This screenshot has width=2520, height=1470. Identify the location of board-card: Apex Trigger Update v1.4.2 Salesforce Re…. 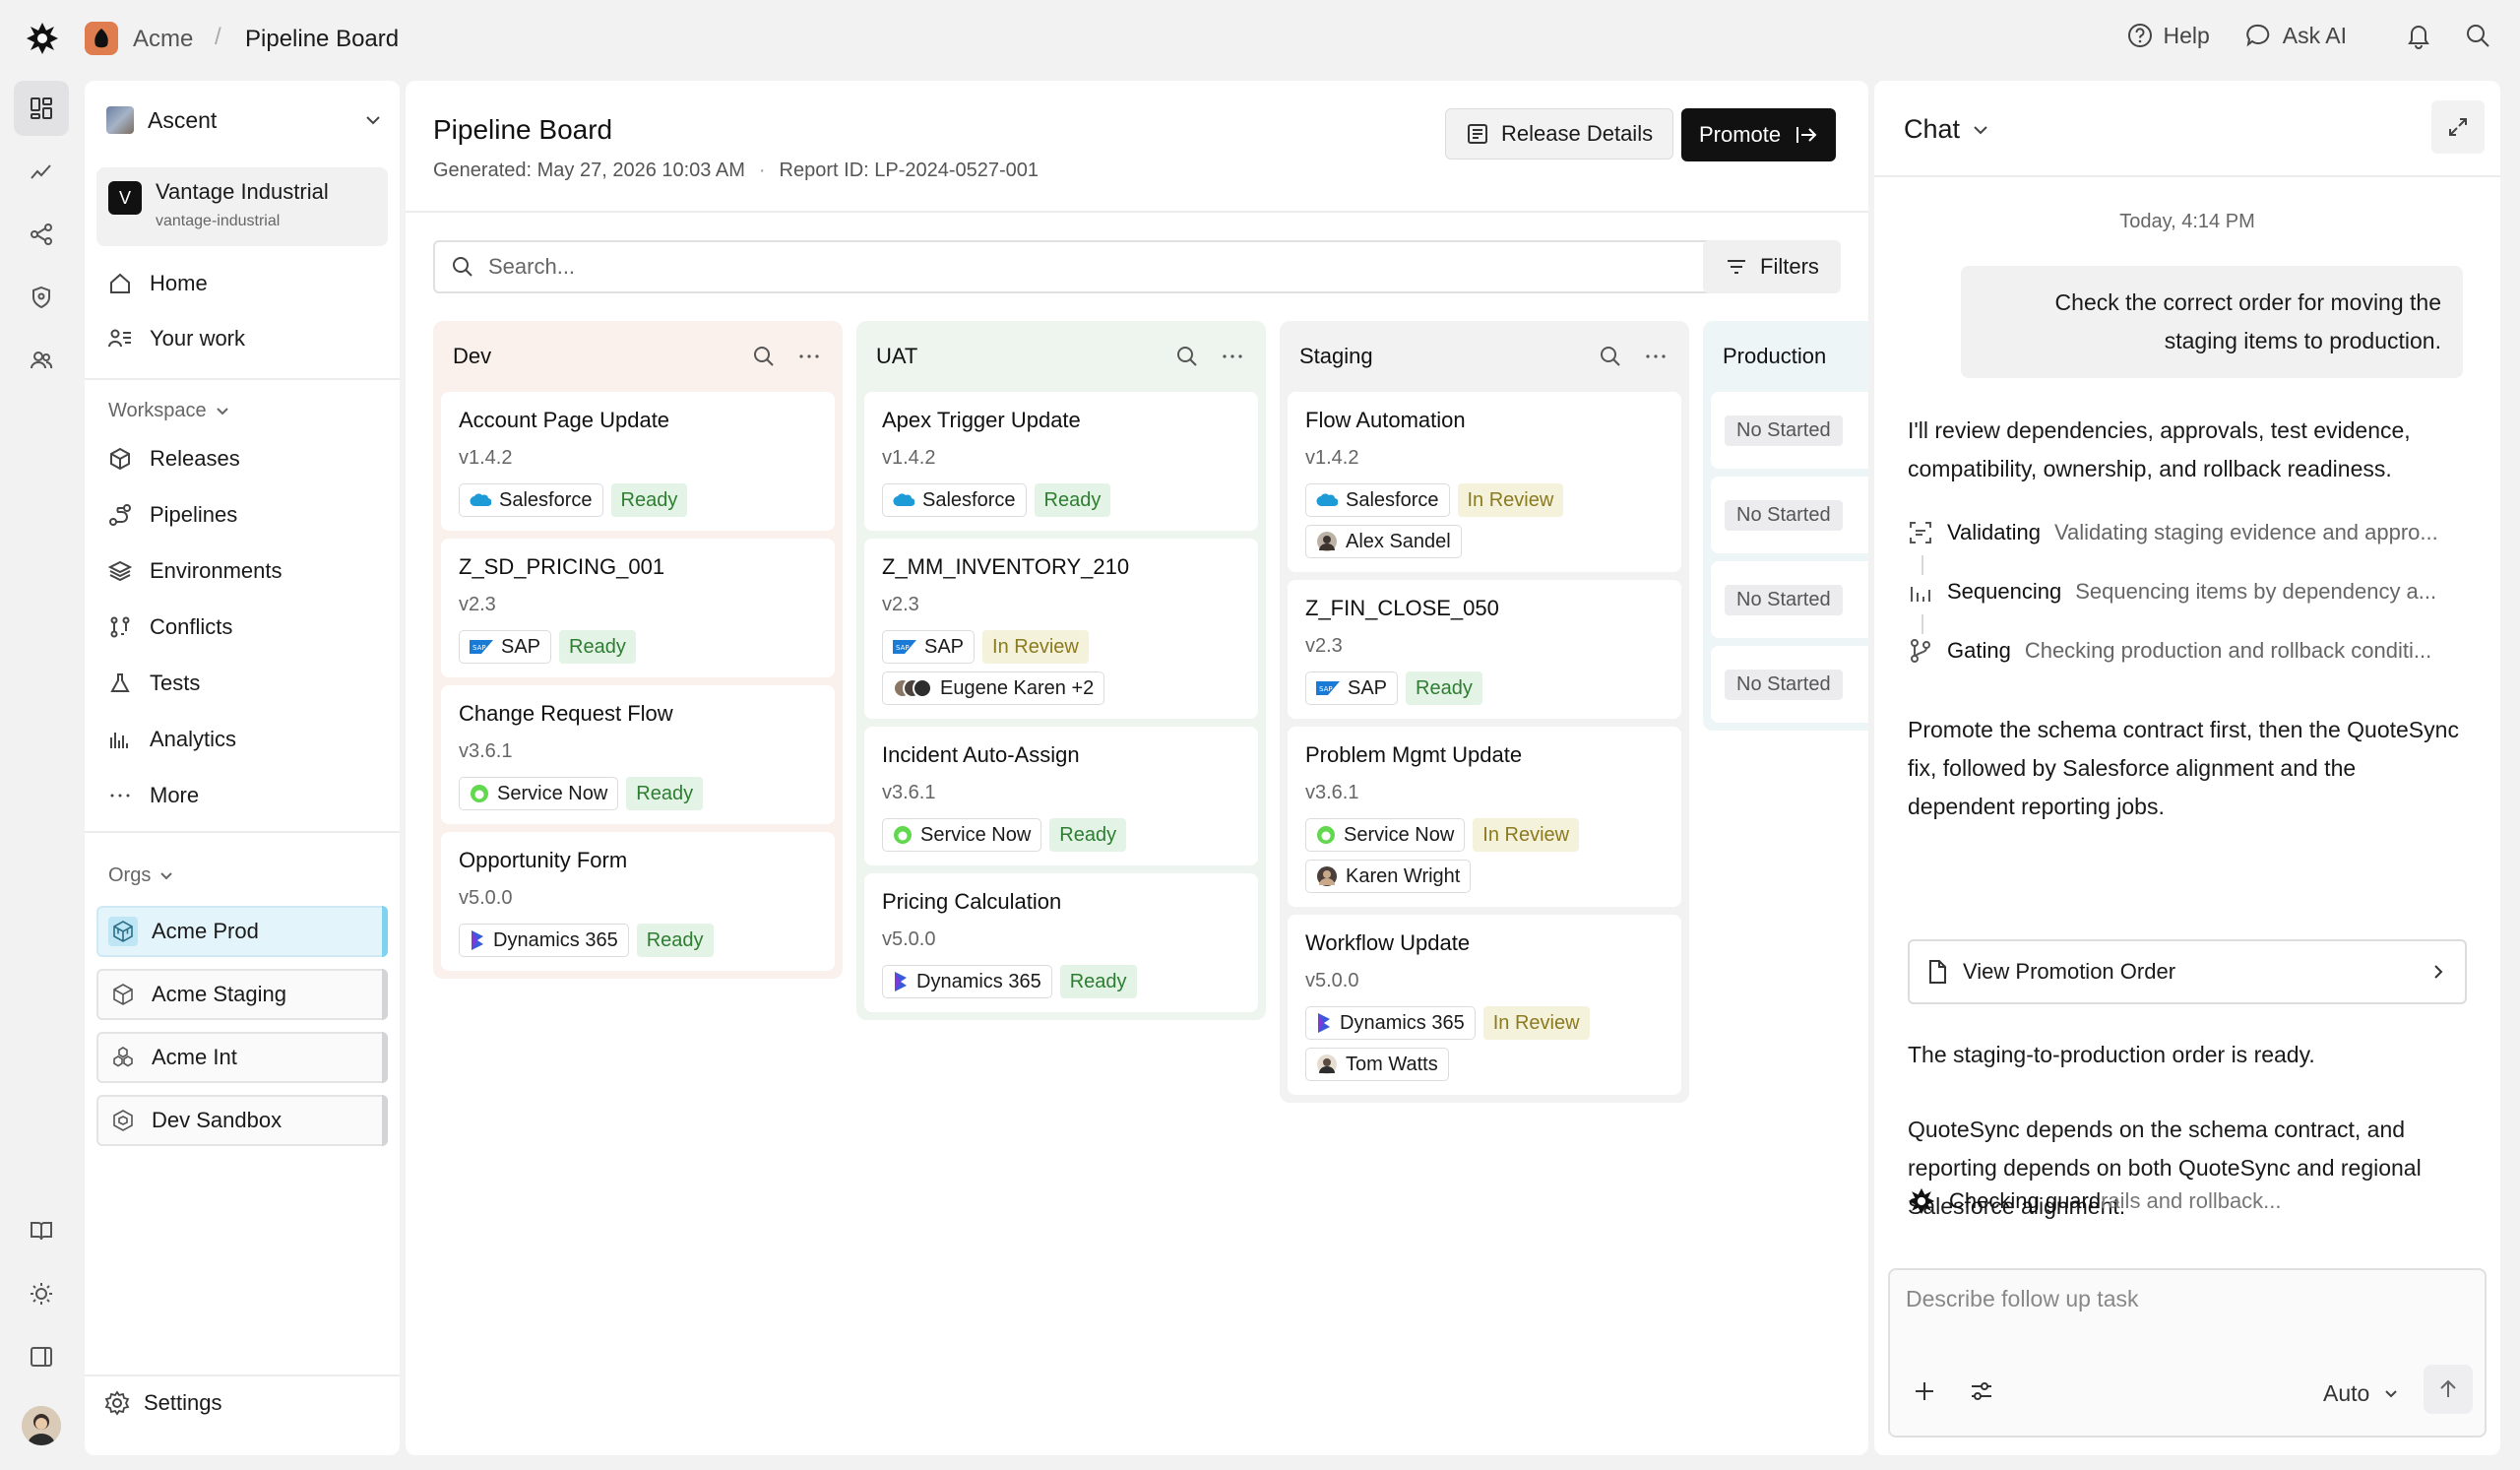
(1061, 461).